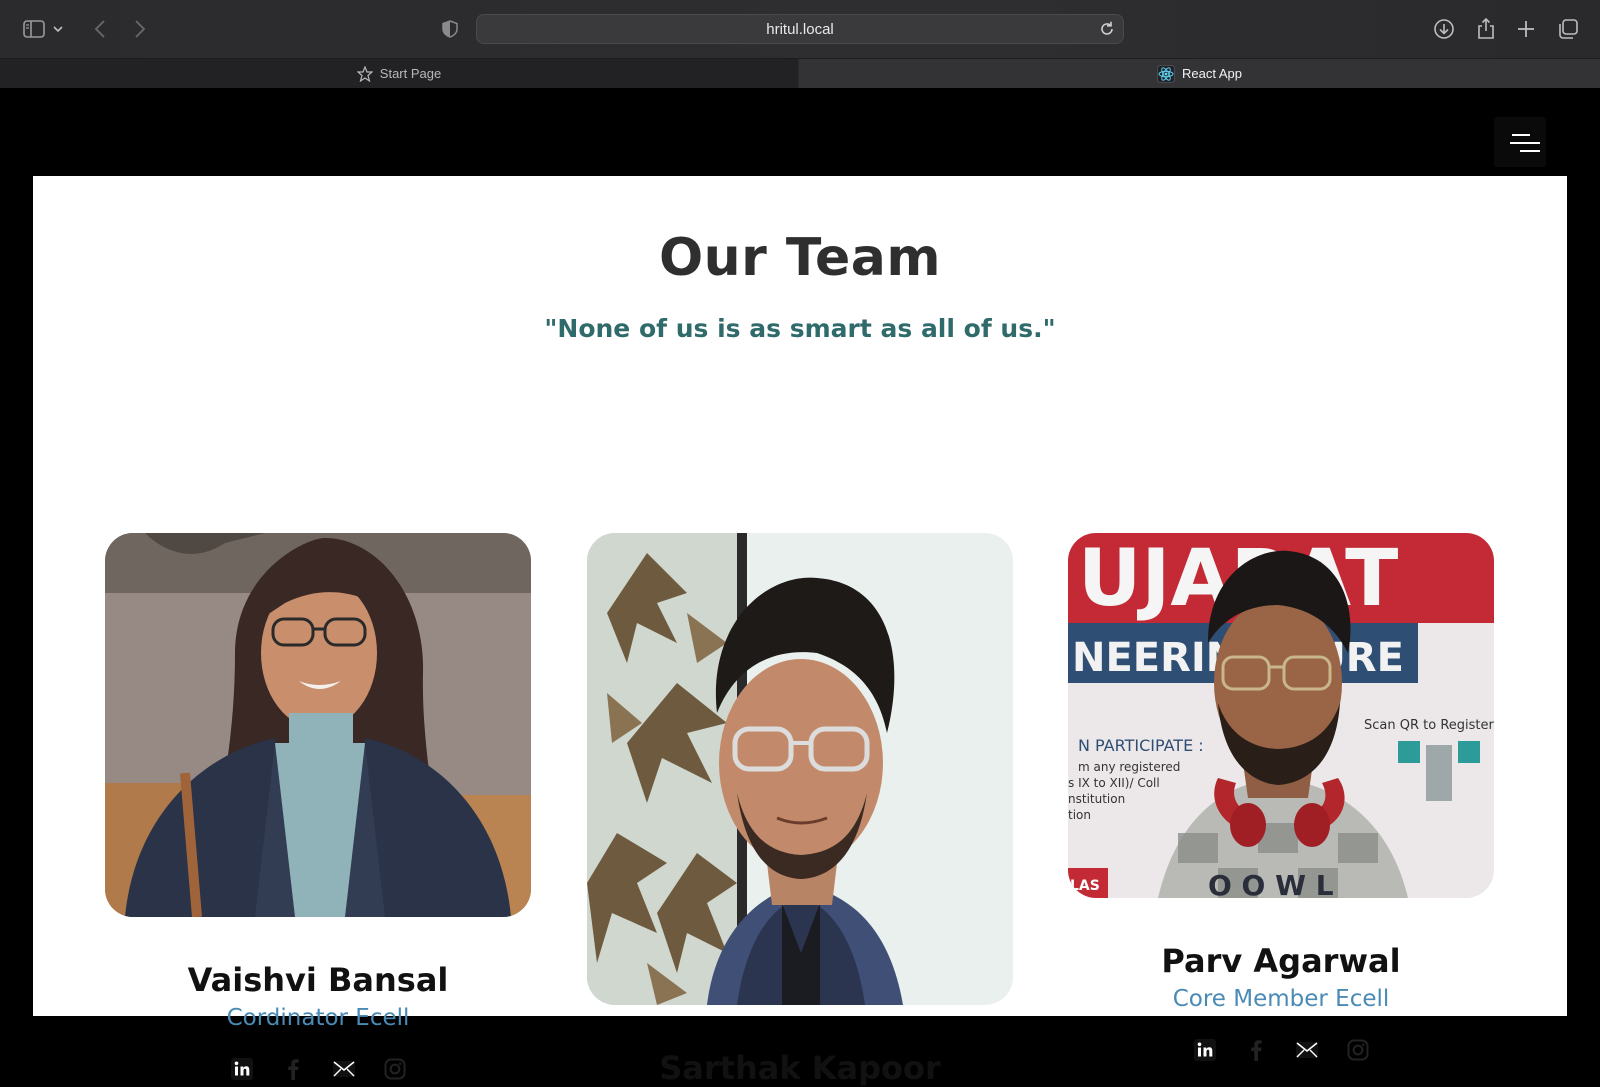 The width and height of the screenshot is (1600, 1087). What do you see at coordinates (1281, 999) in the screenshot?
I see `member-role: Core Member Ecell` at bounding box center [1281, 999].